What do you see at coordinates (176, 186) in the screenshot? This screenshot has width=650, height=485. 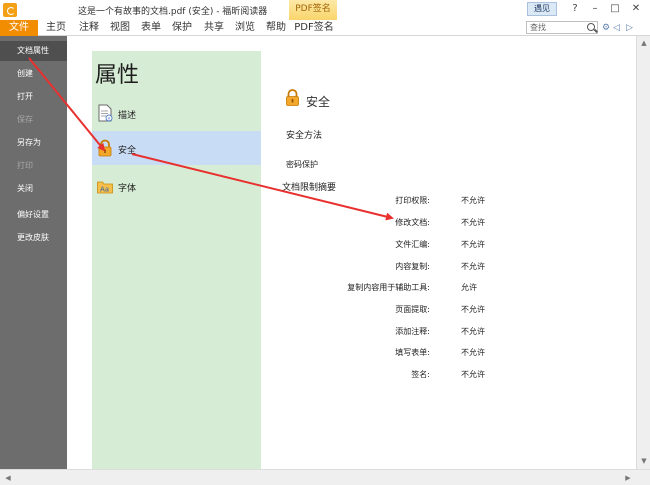 I see `category-fonts: Aa 字体` at bounding box center [176, 186].